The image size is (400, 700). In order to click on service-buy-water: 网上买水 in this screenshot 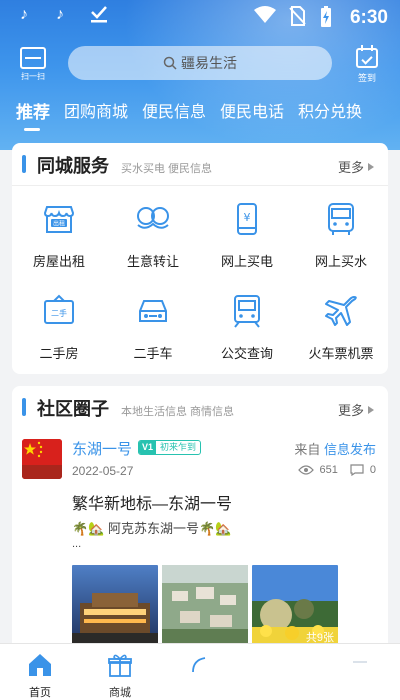, I will do `click(341, 234)`.